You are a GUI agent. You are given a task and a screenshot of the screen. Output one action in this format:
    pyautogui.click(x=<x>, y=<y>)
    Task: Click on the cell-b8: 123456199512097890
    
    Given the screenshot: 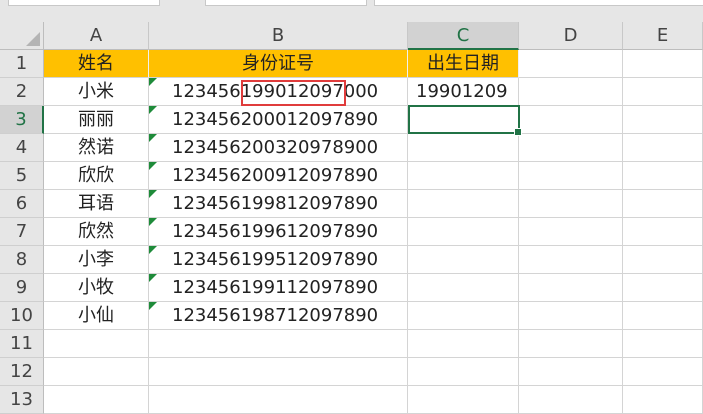 What is the action you would take?
    pyautogui.click(x=278, y=260)
    